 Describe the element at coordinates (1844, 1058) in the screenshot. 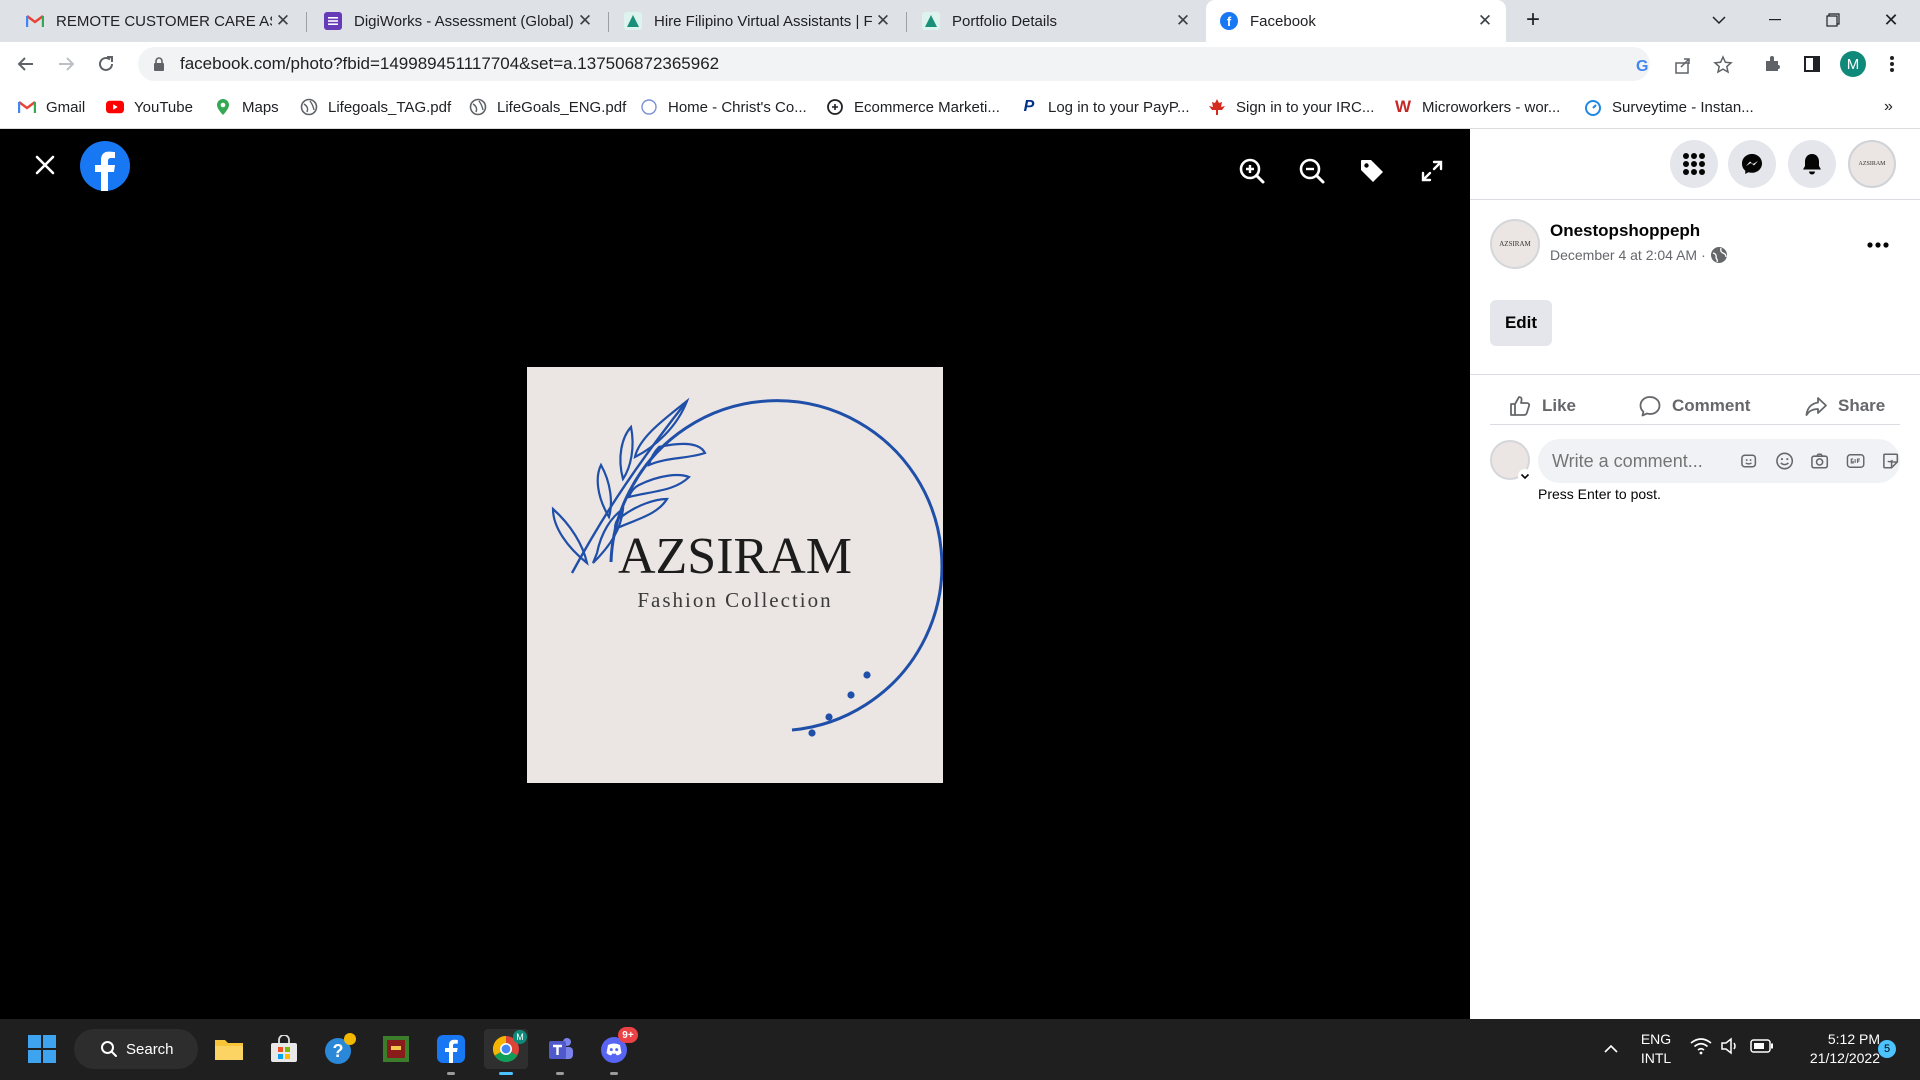

I see `clock-date: 21/12/2022` at that location.